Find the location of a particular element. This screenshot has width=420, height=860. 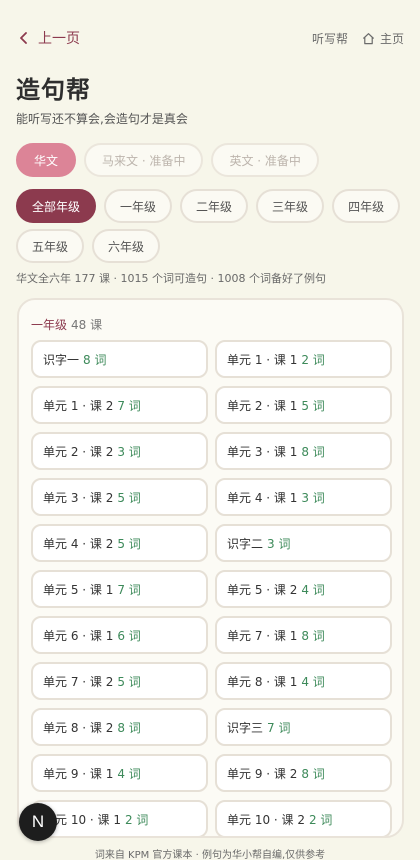

grade-filter-row-1: 全部年级 一年级 二年级 三年级 四年级 is located at coordinates (208, 206).